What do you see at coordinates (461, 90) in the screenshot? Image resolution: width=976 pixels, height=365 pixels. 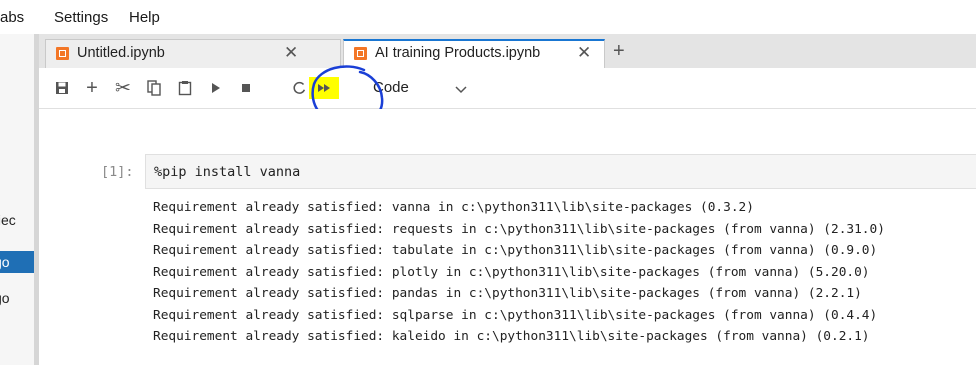 I see `chevron-down-icon` at bounding box center [461, 90].